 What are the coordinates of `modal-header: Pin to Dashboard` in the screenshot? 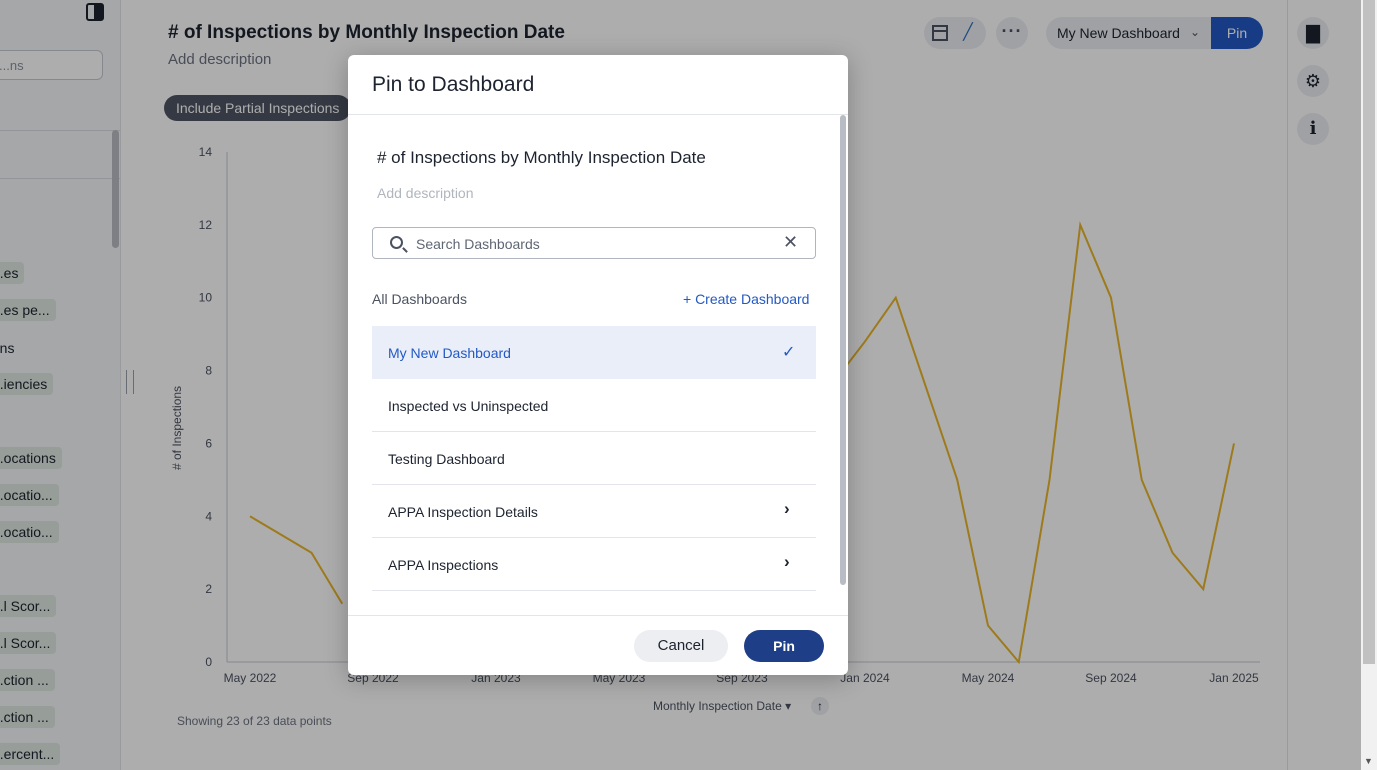 It's located at (598, 85).